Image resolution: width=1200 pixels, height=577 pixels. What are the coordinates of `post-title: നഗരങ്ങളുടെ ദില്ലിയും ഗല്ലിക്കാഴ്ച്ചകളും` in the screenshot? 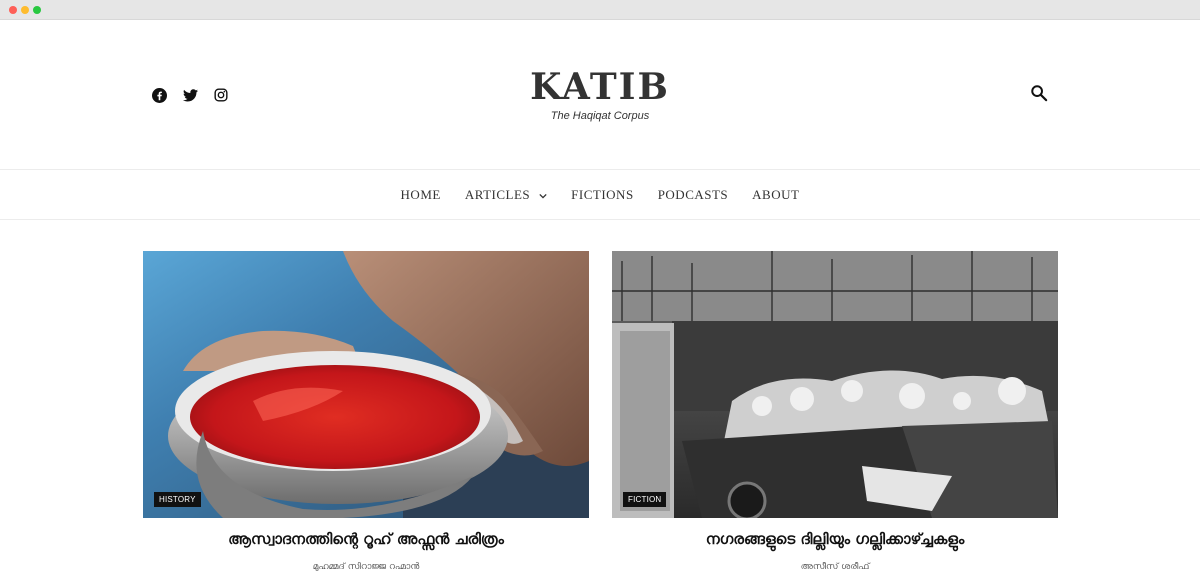 It's located at (835, 539).